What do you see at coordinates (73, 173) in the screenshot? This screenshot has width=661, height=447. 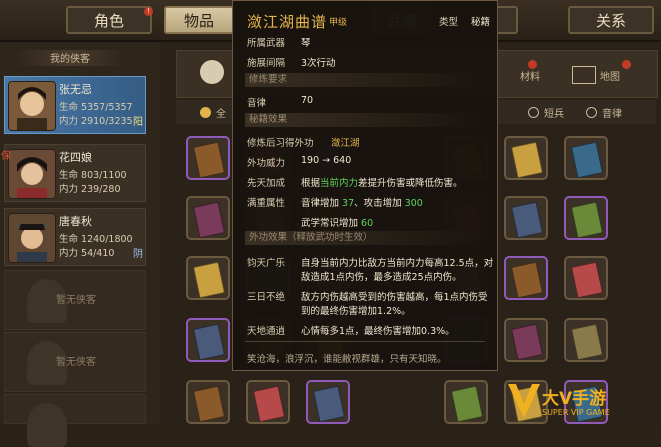 I see `hero-card-huasiniang: 保 花四娘 生命 803/1100 内力 239/280` at bounding box center [73, 173].